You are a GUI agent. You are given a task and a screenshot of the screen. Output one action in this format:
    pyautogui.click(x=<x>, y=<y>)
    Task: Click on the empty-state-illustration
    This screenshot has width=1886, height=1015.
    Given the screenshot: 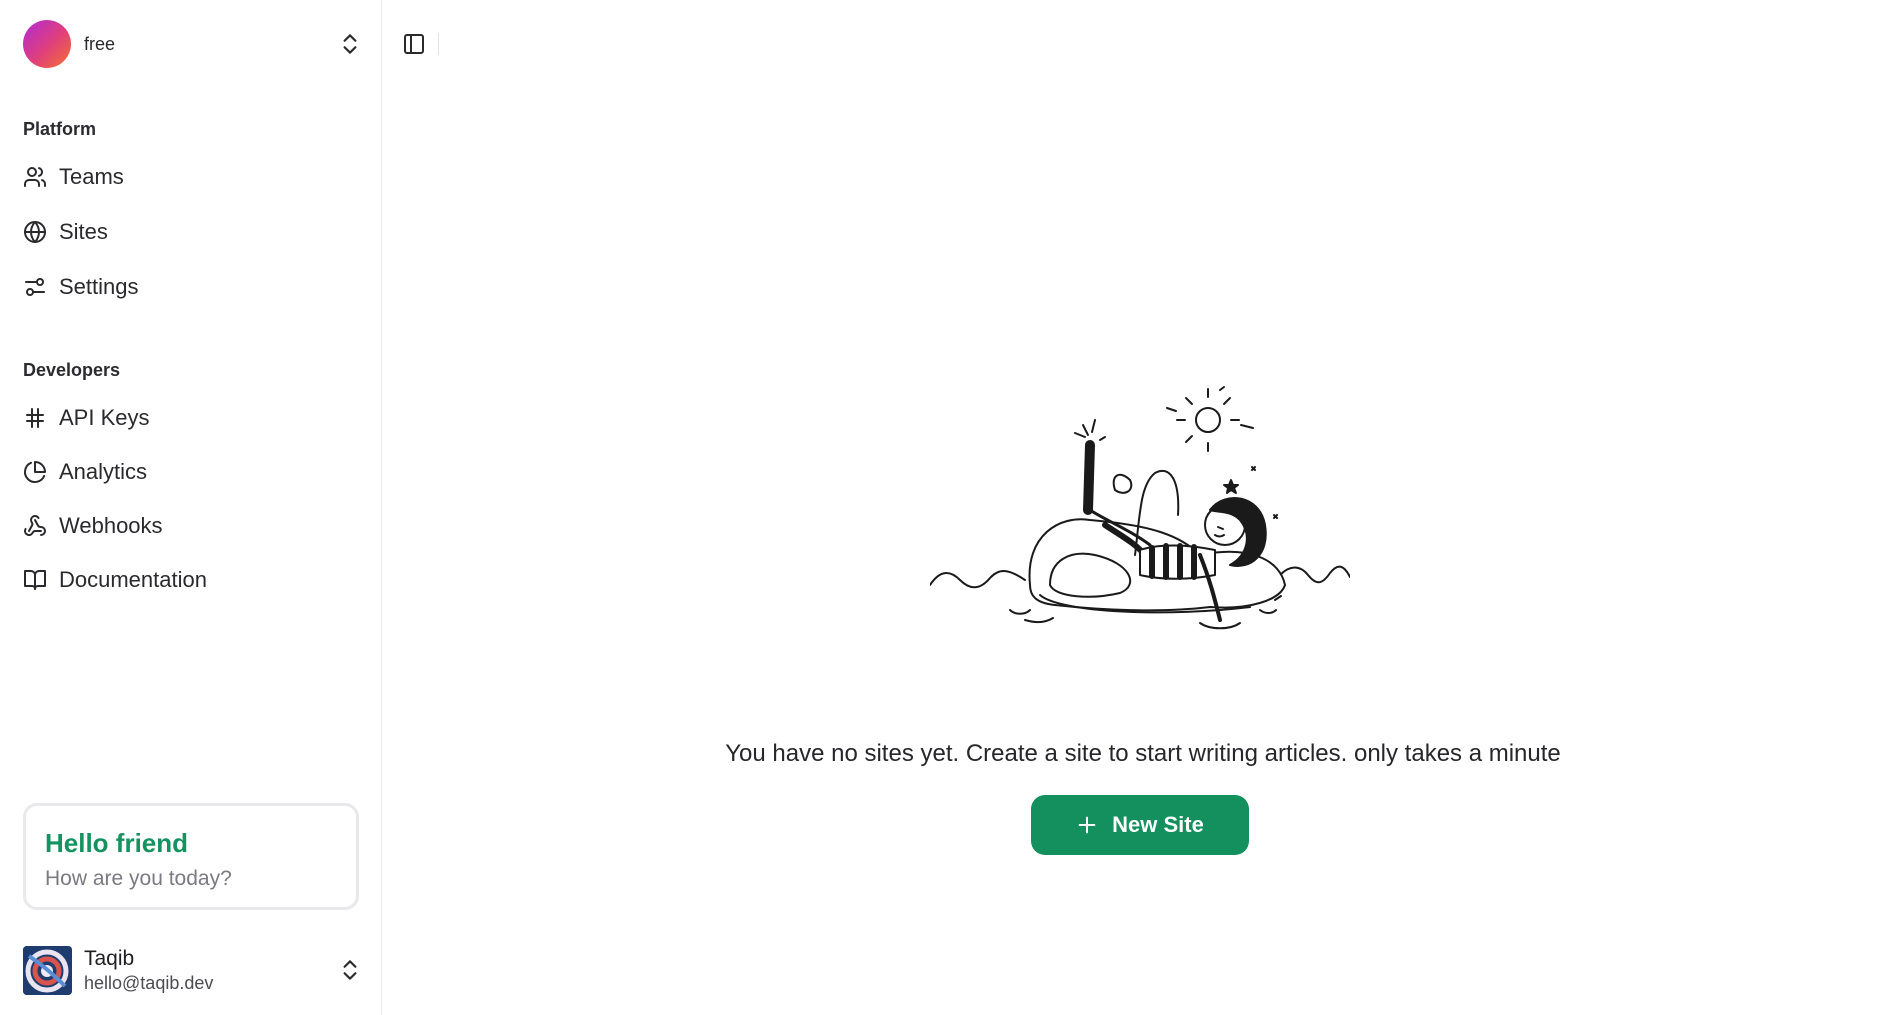 What is the action you would take?
    pyautogui.click(x=1140, y=510)
    